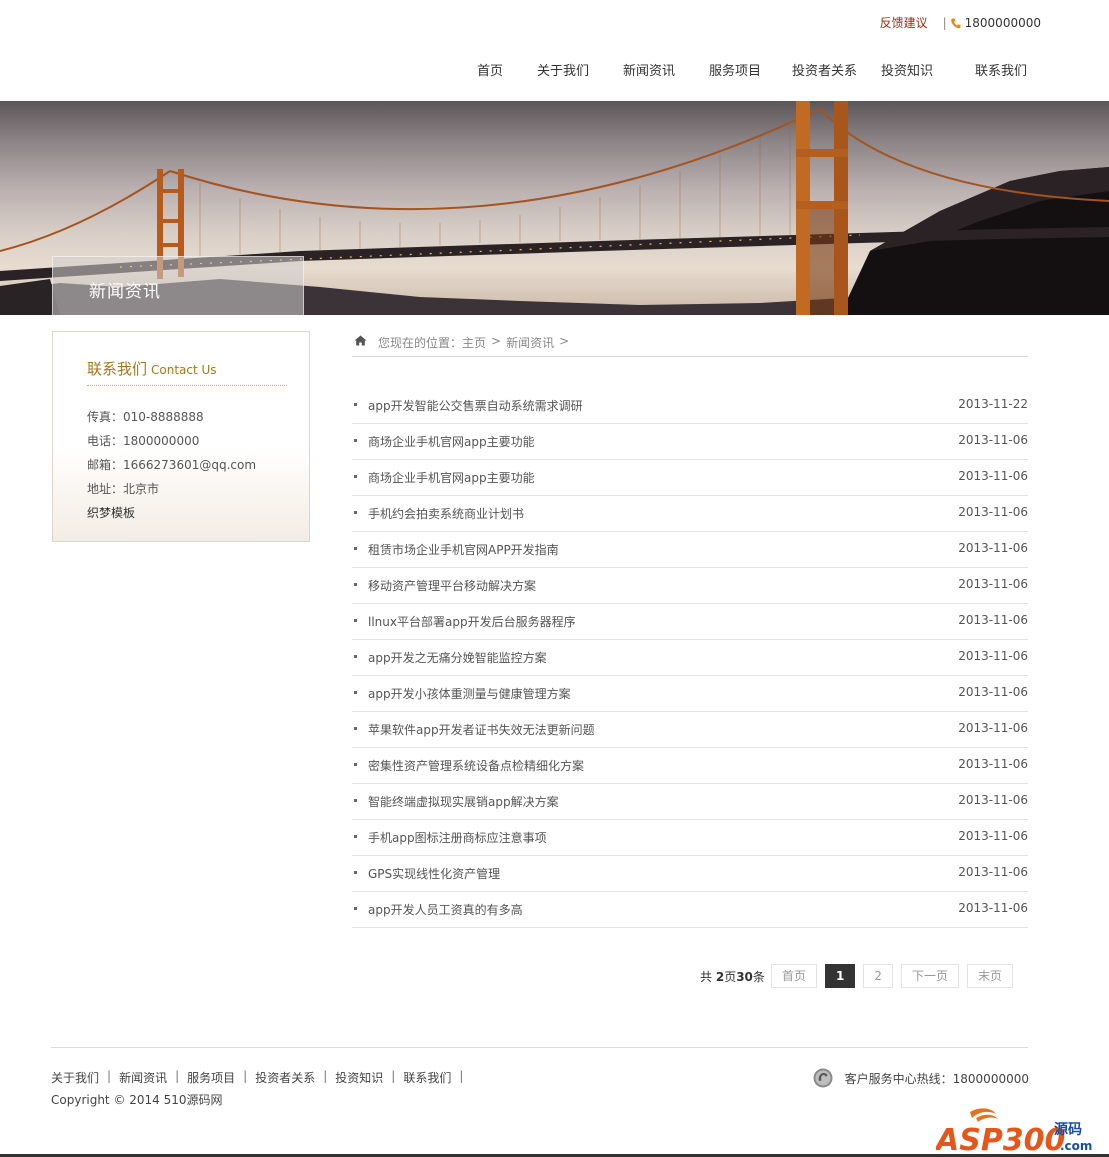 The width and height of the screenshot is (1109, 1157). I want to click on footer-link-investment-knowledge: 投资知识, so click(359, 1077).